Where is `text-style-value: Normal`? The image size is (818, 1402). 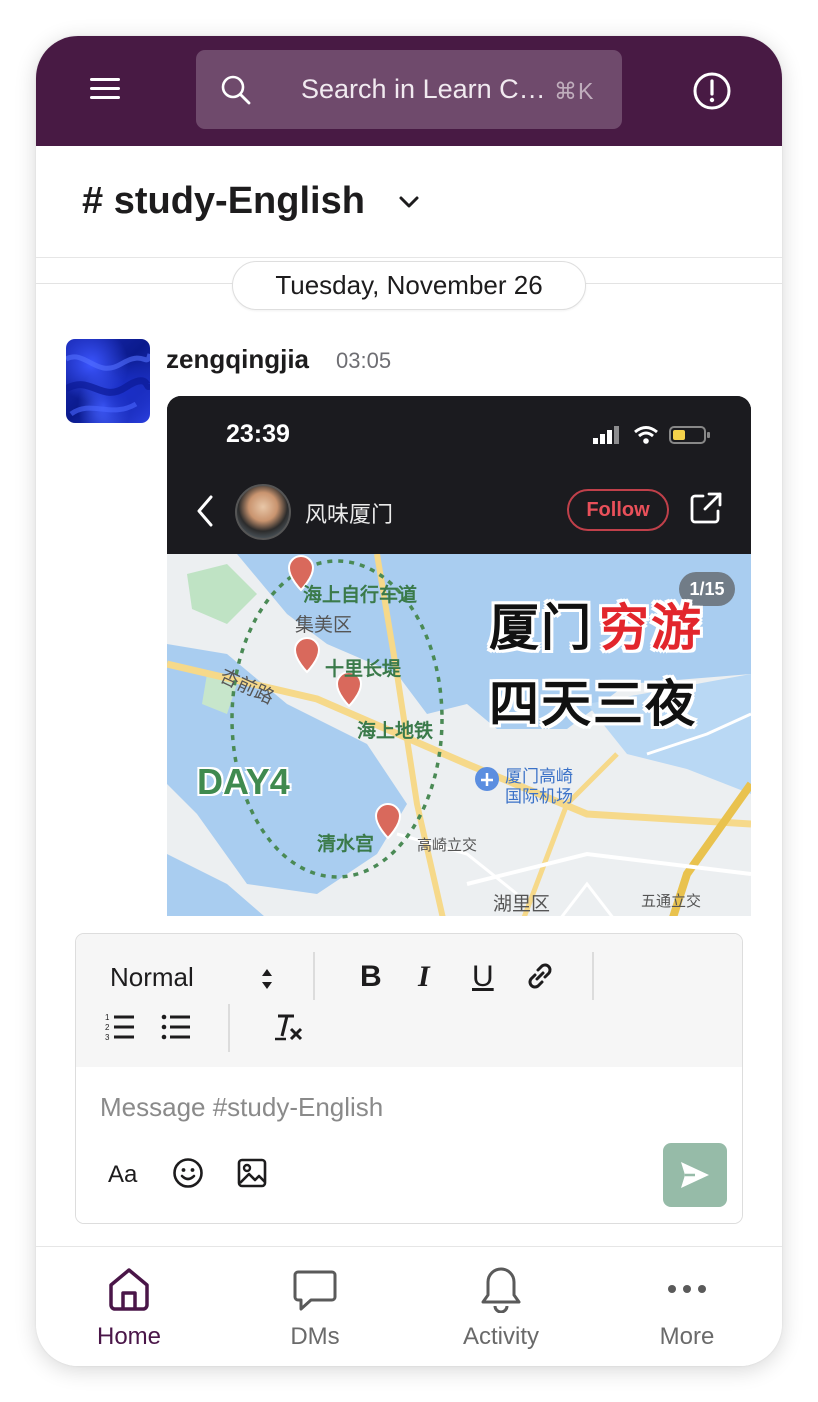 text-style-value: Normal is located at coordinates (152, 977).